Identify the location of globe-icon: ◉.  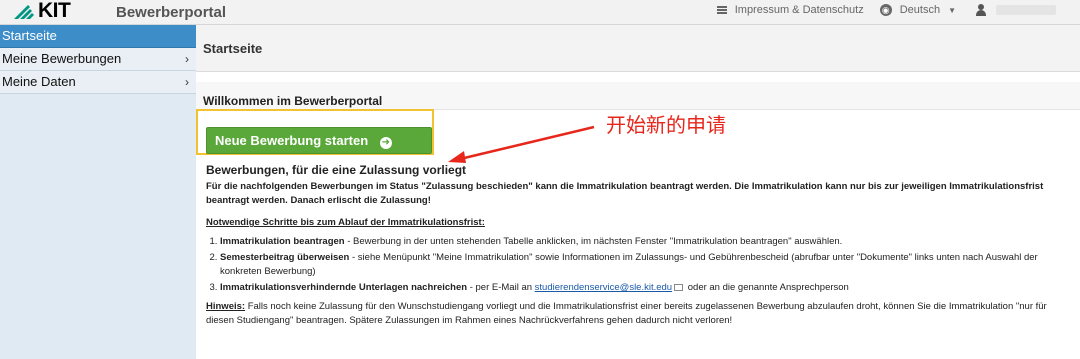
(885, 10).